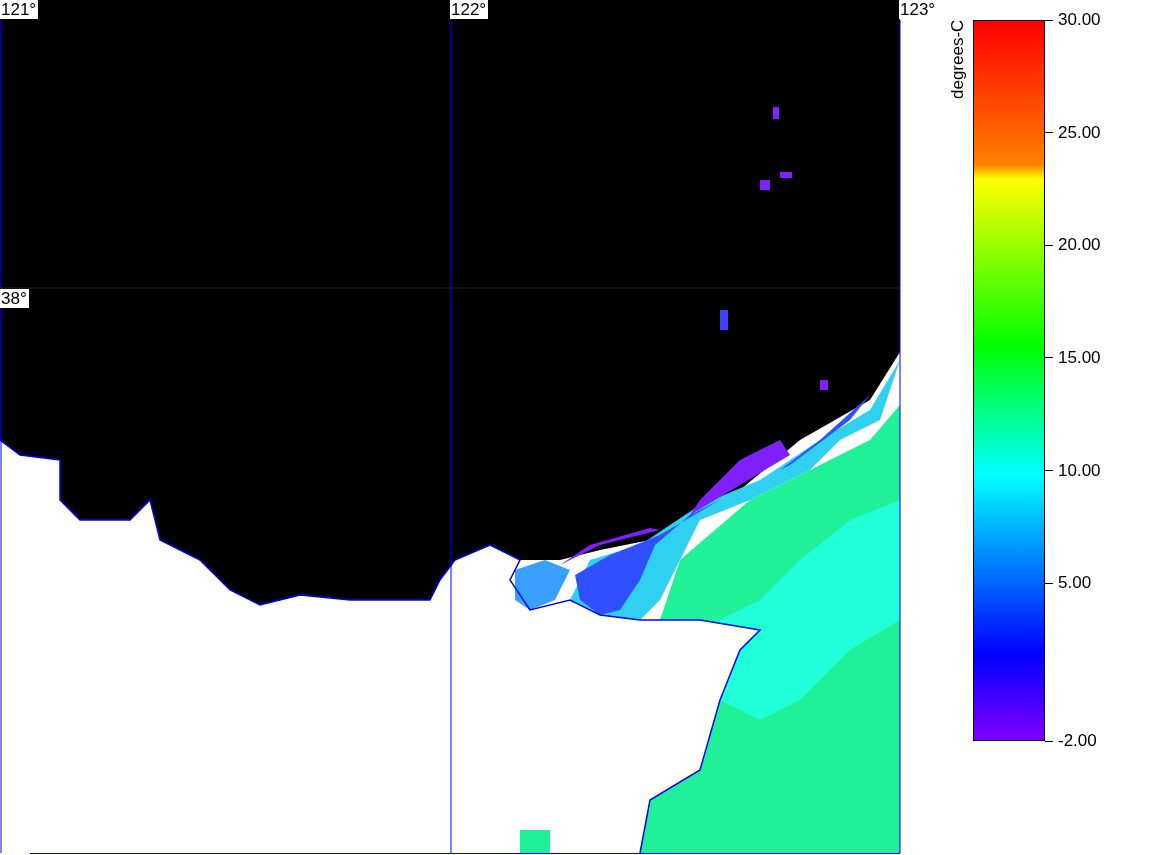  What do you see at coordinates (1075, 583) in the screenshot?
I see `tick-label: 5.00` at bounding box center [1075, 583].